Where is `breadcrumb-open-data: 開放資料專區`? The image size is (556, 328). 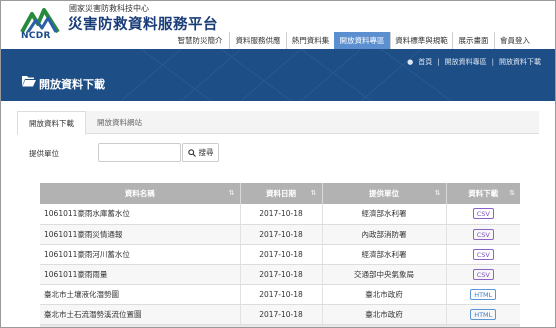
breadcrumb-open-data: 開放資料專區 is located at coordinates (466, 62).